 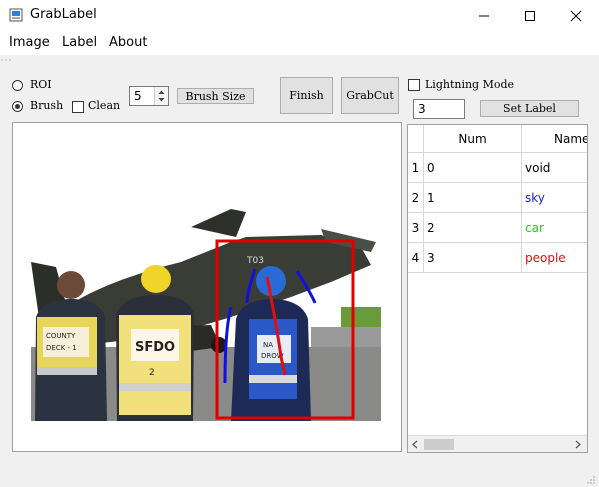 I want to click on brush-size-spinbox: 5, so click(x=149, y=96).